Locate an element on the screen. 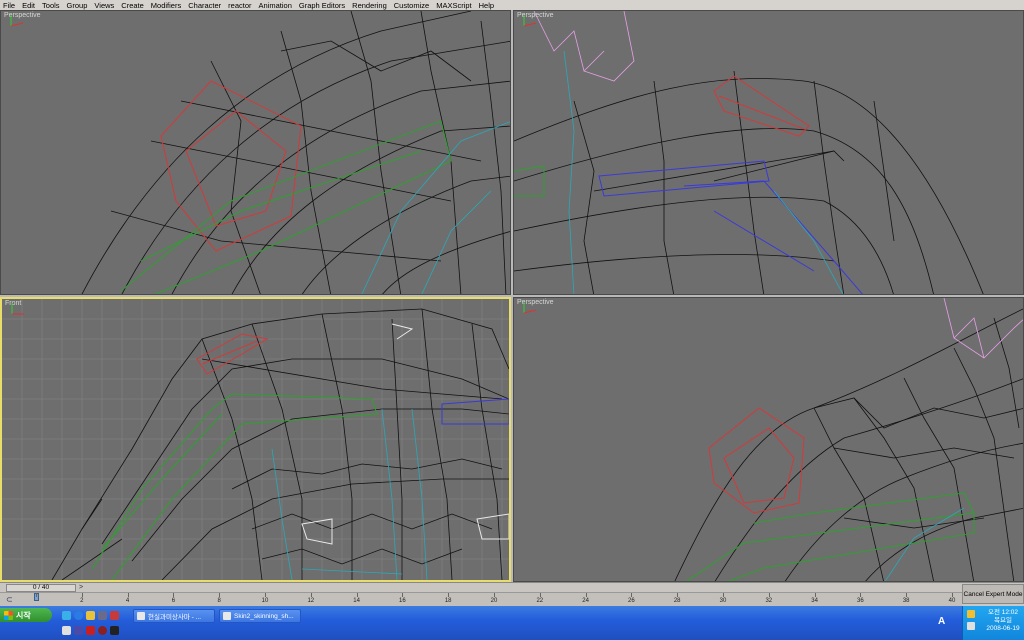 The height and width of the screenshot is (640, 1024). quicklaunch-ie-icon is located at coordinates (78, 615).